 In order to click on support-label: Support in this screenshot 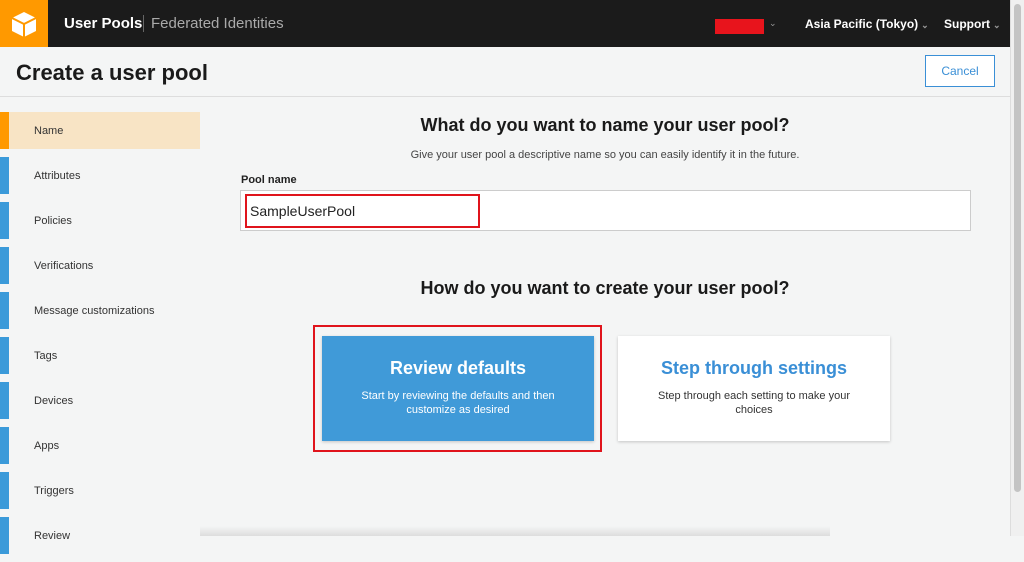, I will do `click(967, 24)`.